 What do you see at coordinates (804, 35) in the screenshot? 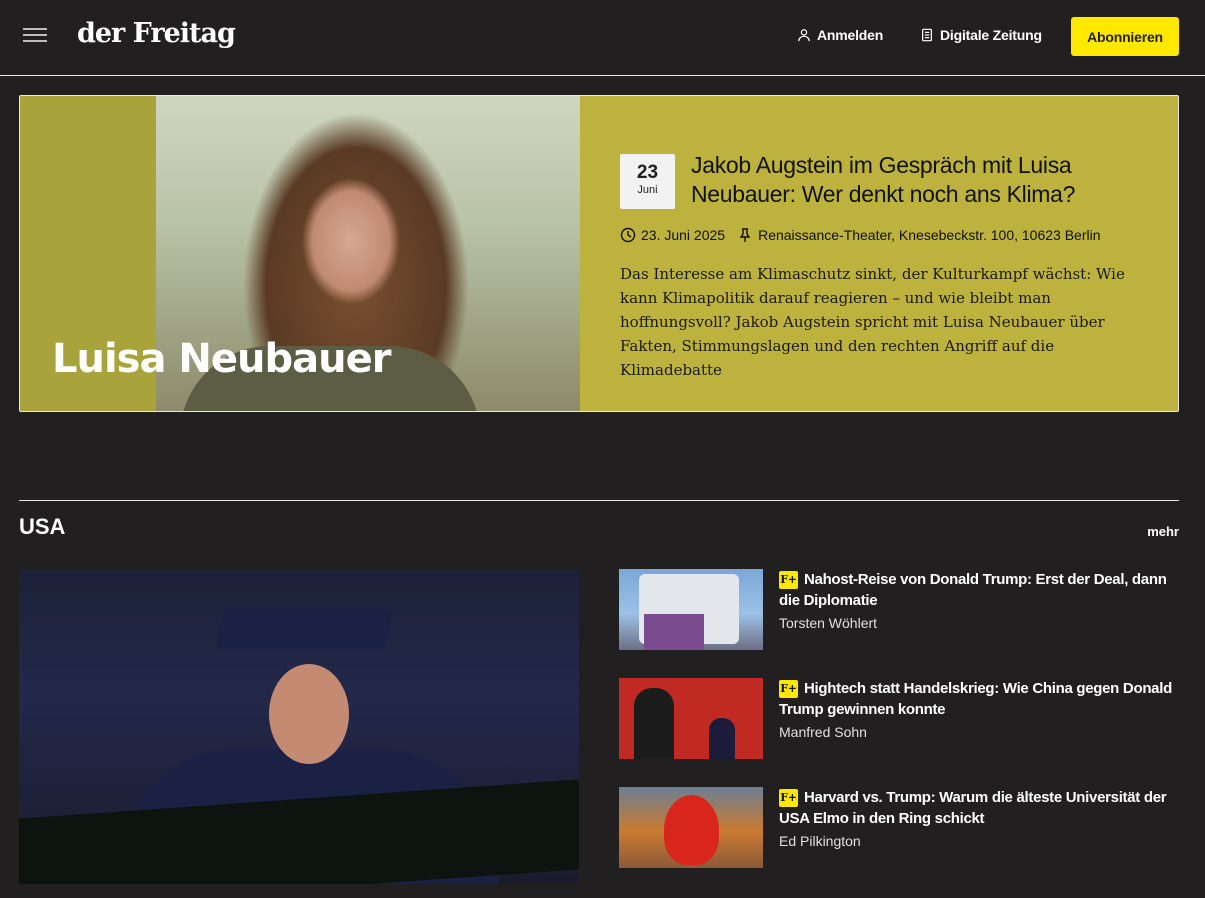
I see `user-icon` at bounding box center [804, 35].